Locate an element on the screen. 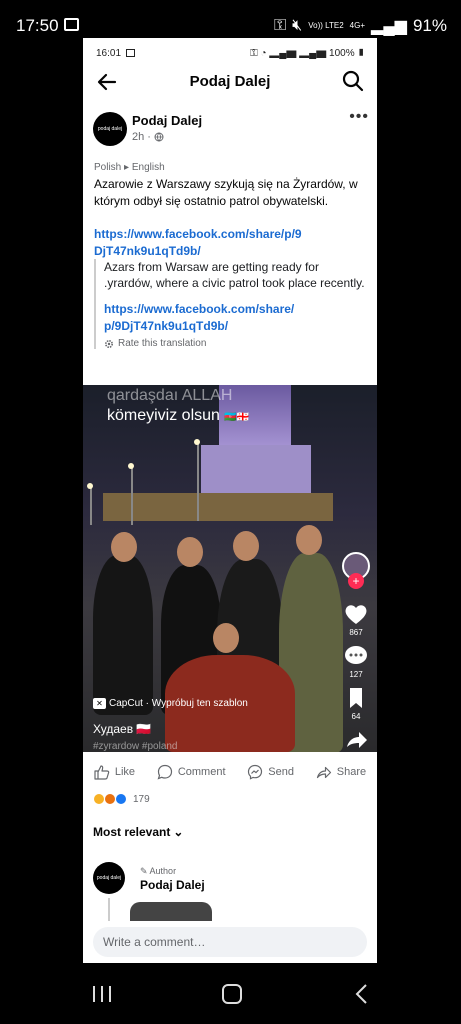  reactions-summary: 179 is located at coordinates (121, 799).